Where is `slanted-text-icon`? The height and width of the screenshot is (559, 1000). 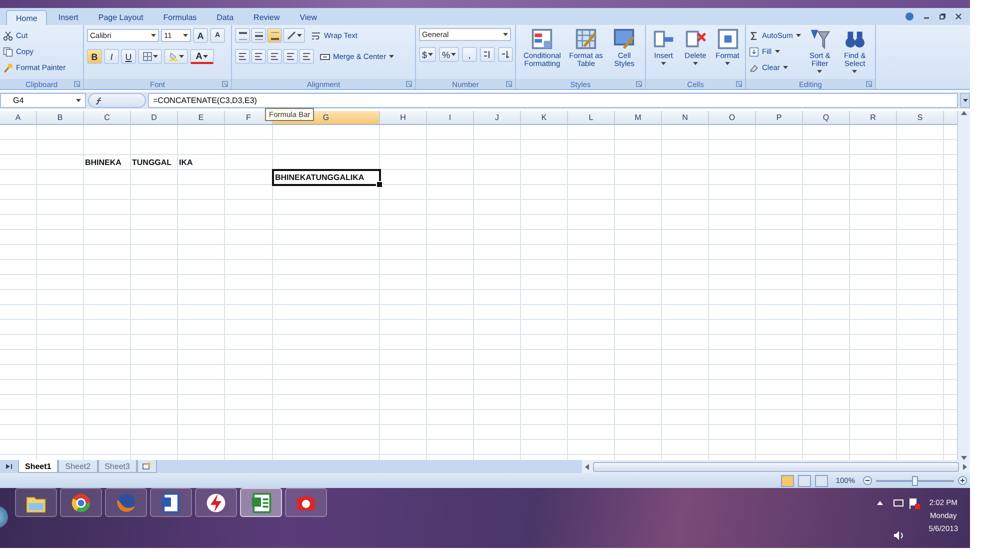 slanted-text-icon is located at coordinates (291, 35).